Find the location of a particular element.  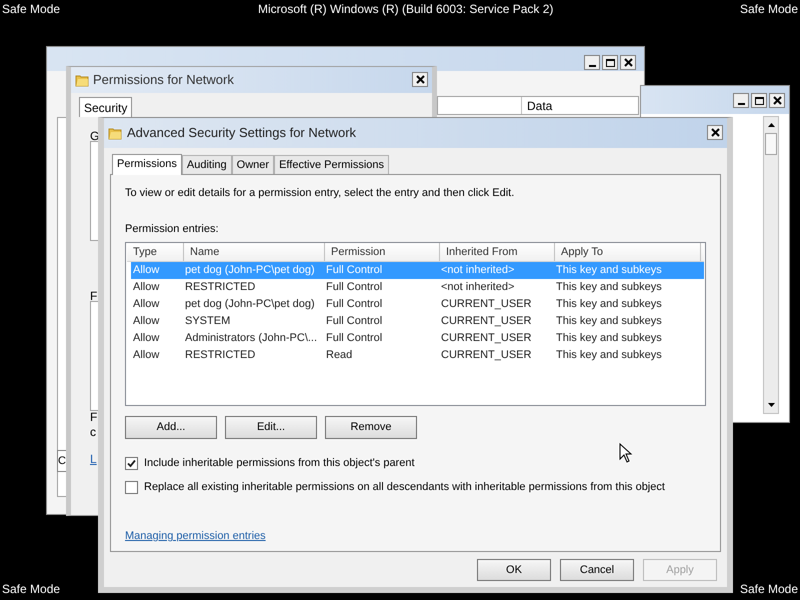

table-row: Allow Administrators (John-PC\... Full Control CURRENT_USER This key and subkeys is located at coordinates (417, 338).